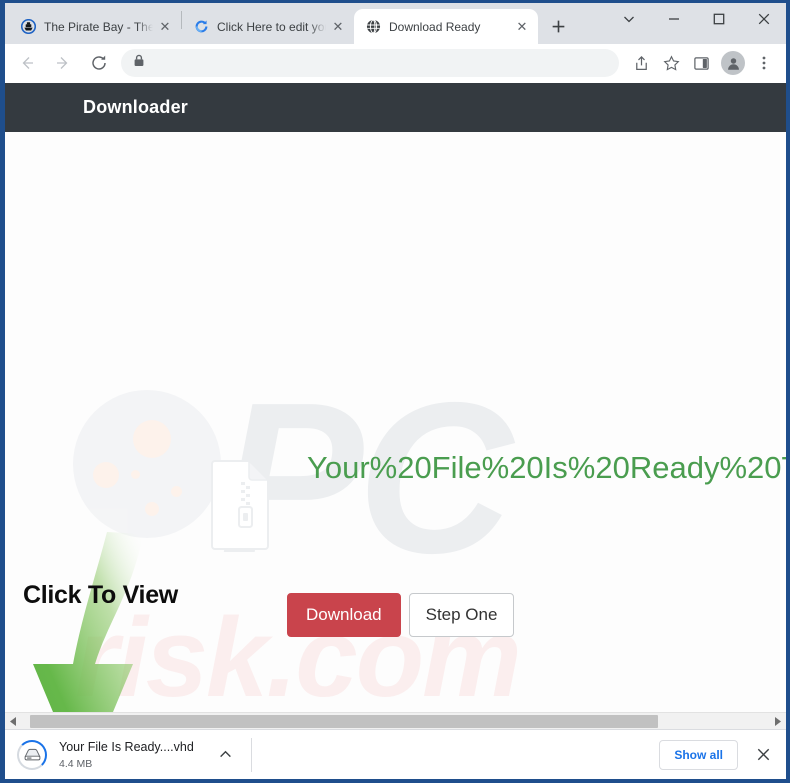  Describe the element at coordinates (98, 26) in the screenshot. I see `browser-tab-title: The Pirate Bay - The gal` at that location.